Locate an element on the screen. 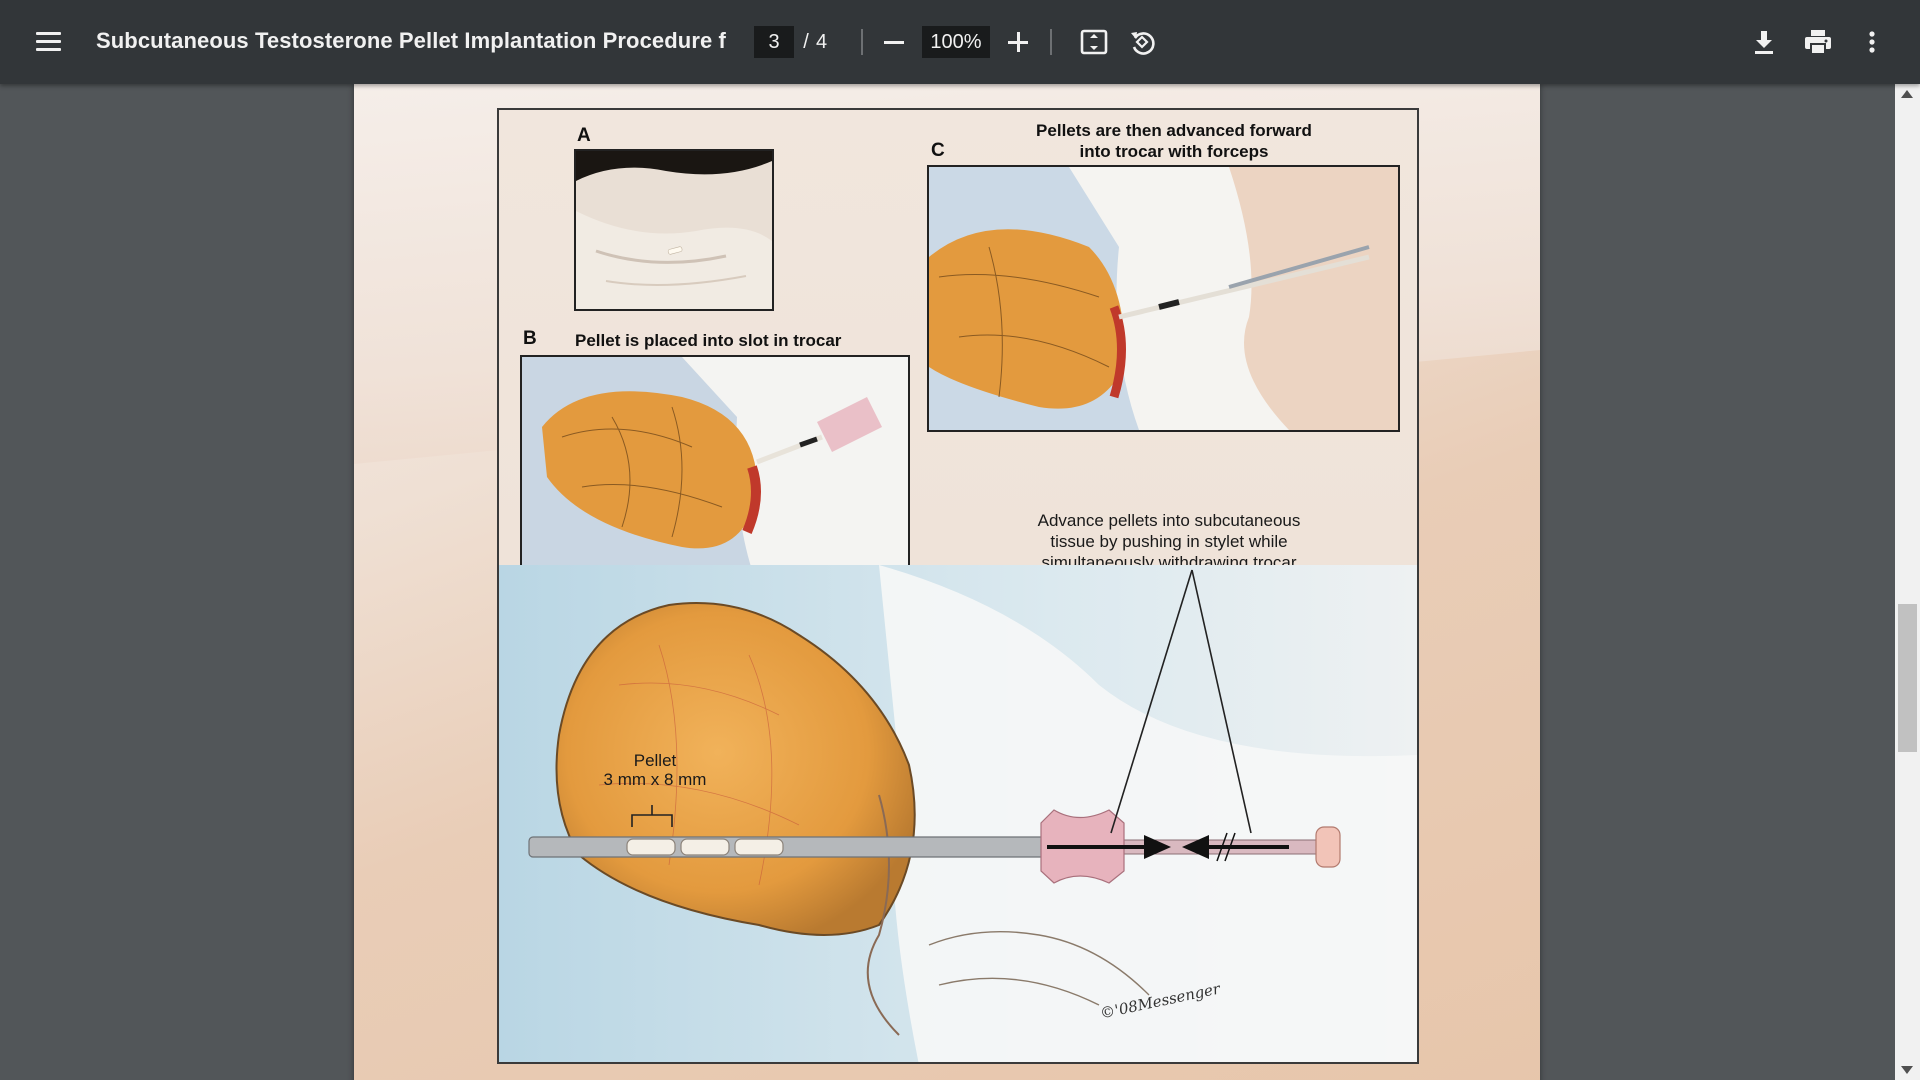 Image resolution: width=1920 pixels, height=1080 pixels. rotate-button is located at coordinates (1142, 42).